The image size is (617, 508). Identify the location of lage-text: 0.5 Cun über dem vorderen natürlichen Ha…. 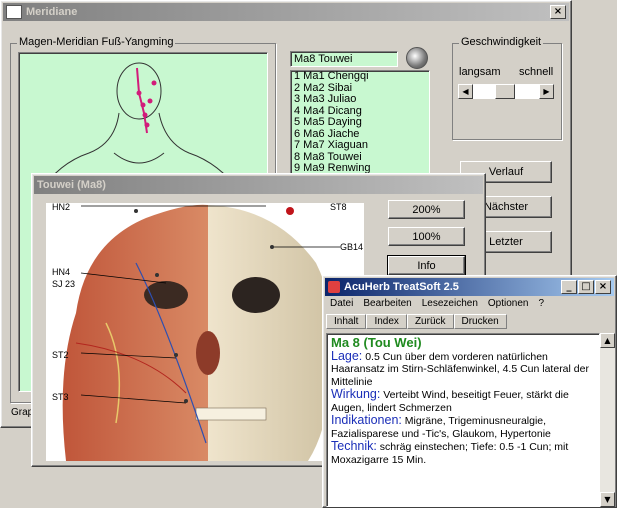
(460, 369).